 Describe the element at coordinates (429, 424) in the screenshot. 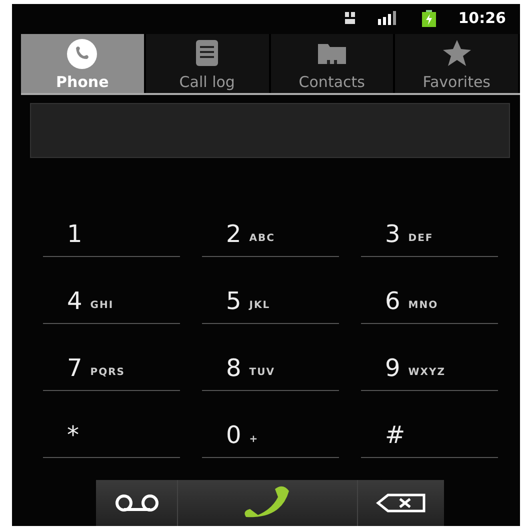

I see `dial-key: #` at that location.